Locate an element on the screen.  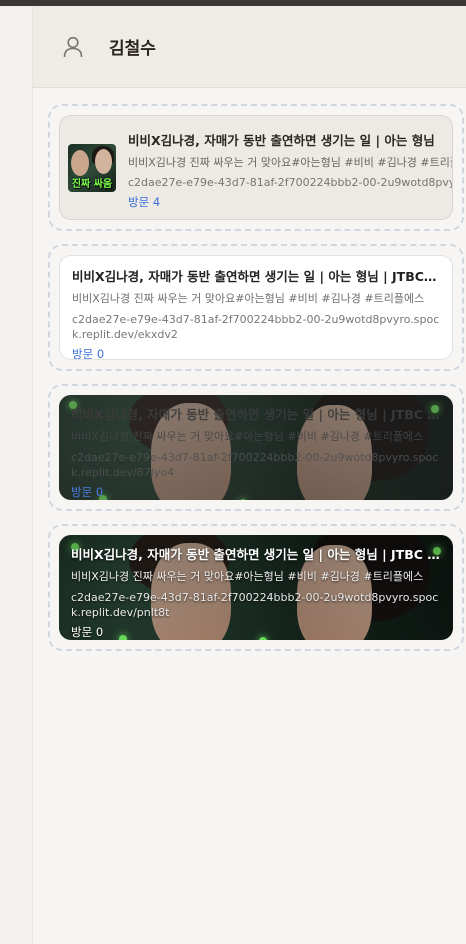
visit-count: 방문 4 is located at coordinates (144, 202).